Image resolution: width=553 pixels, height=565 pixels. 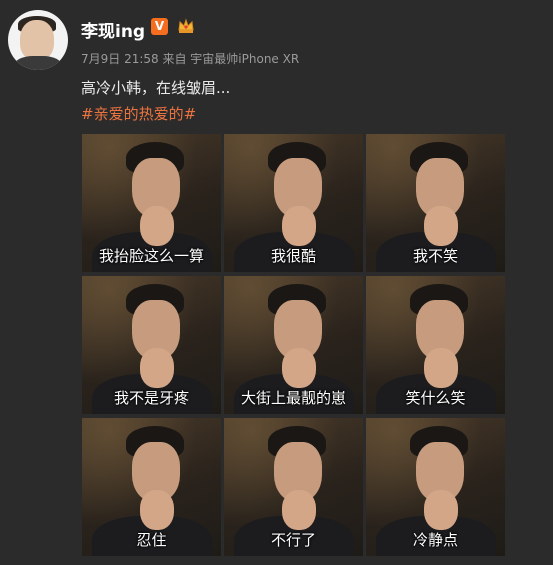 I want to click on image-tile: 我不是牙疼, so click(x=151, y=345).